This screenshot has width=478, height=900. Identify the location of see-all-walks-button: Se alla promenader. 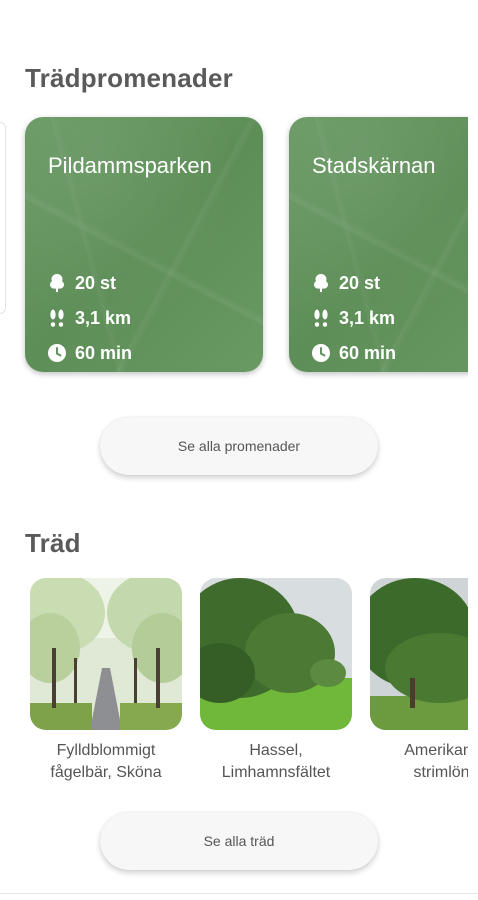
(239, 446).